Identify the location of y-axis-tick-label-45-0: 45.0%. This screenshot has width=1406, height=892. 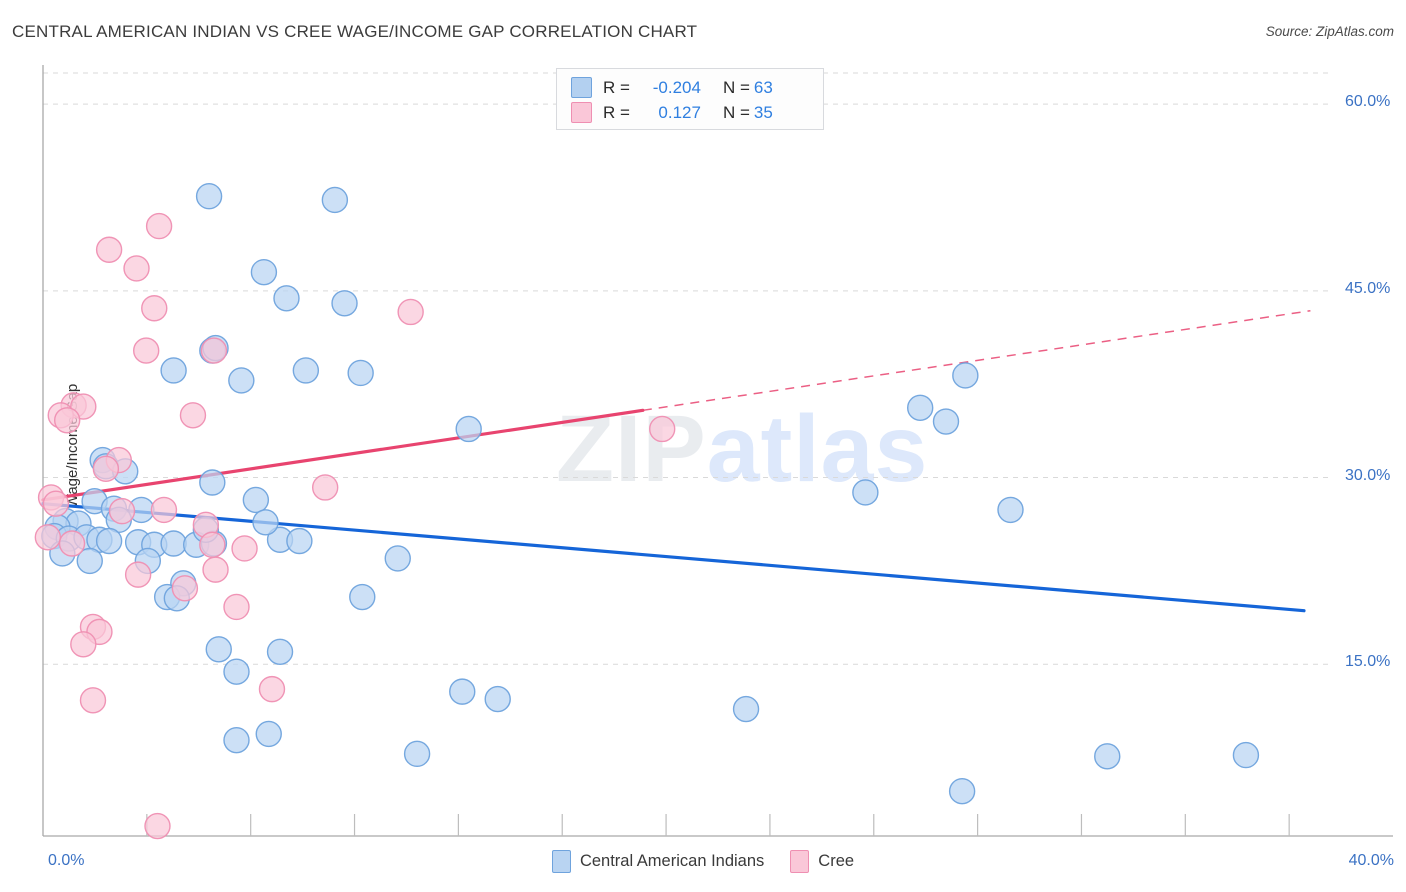
(1368, 288).